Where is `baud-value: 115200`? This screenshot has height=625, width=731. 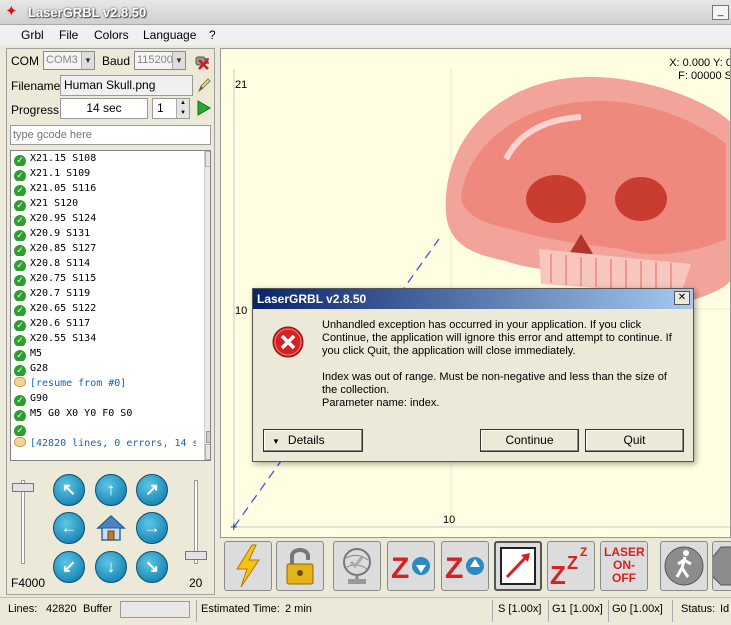 baud-value: 115200 is located at coordinates (155, 60).